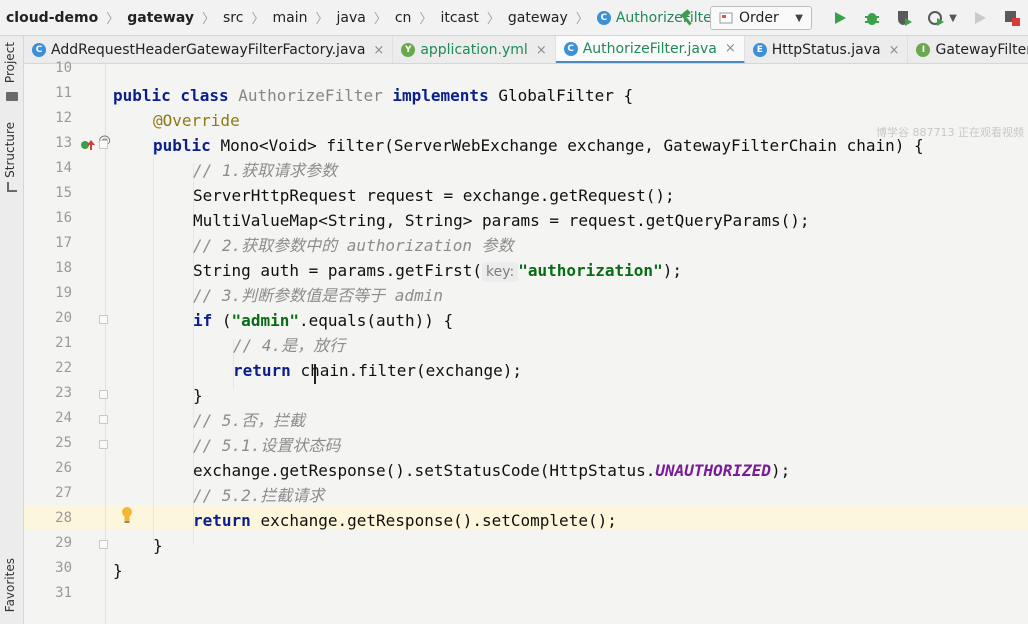 Image resolution: width=1028 pixels, height=624 pixels. I want to click on toolbar: Order ▼ ▼, so click(850, 17).